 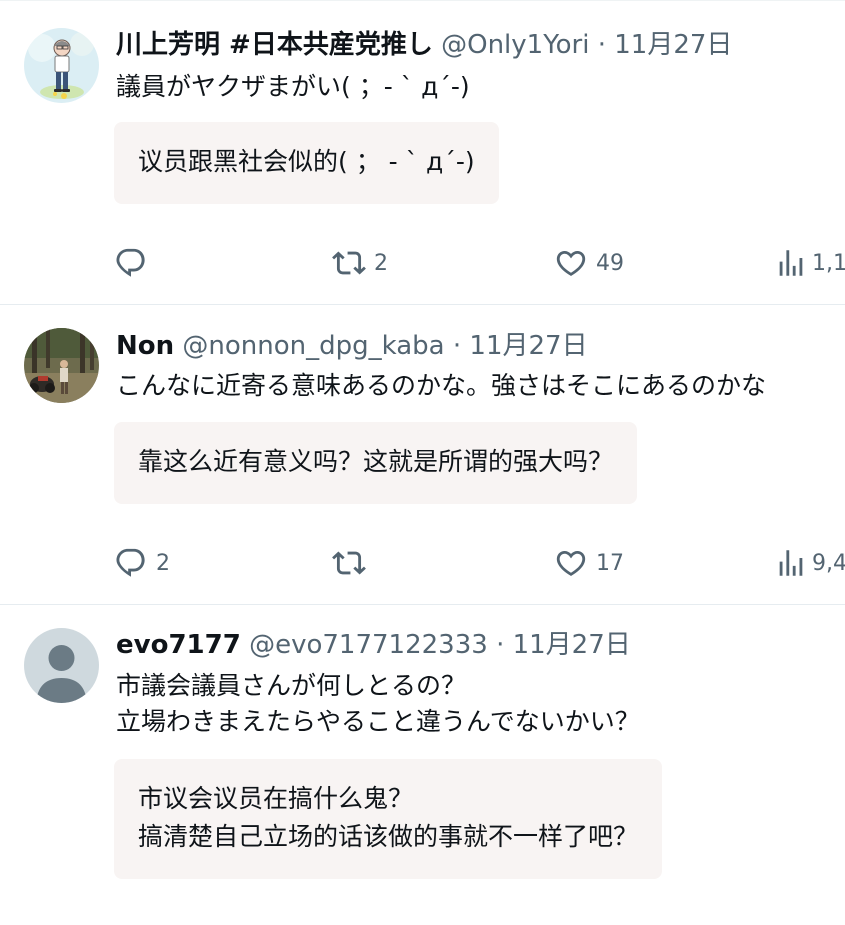 I want to click on user-handle: @evo7177122333, so click(x=368, y=645).